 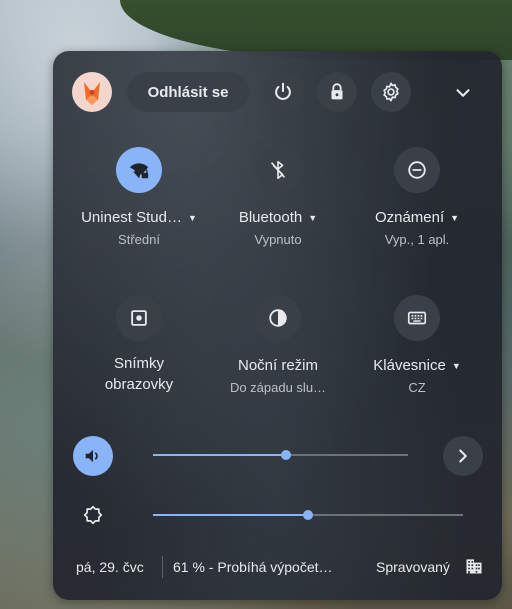 I want to click on night-light-toggle, so click(x=278, y=318).